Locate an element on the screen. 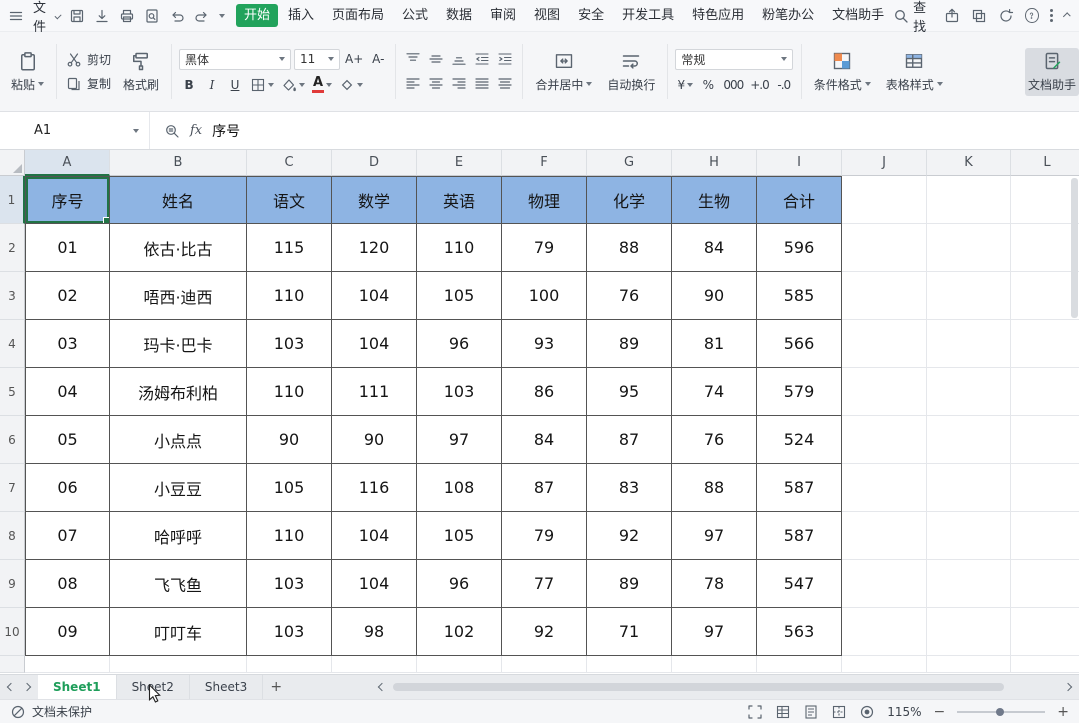  decrease-font-button: A- is located at coordinates (378, 59).